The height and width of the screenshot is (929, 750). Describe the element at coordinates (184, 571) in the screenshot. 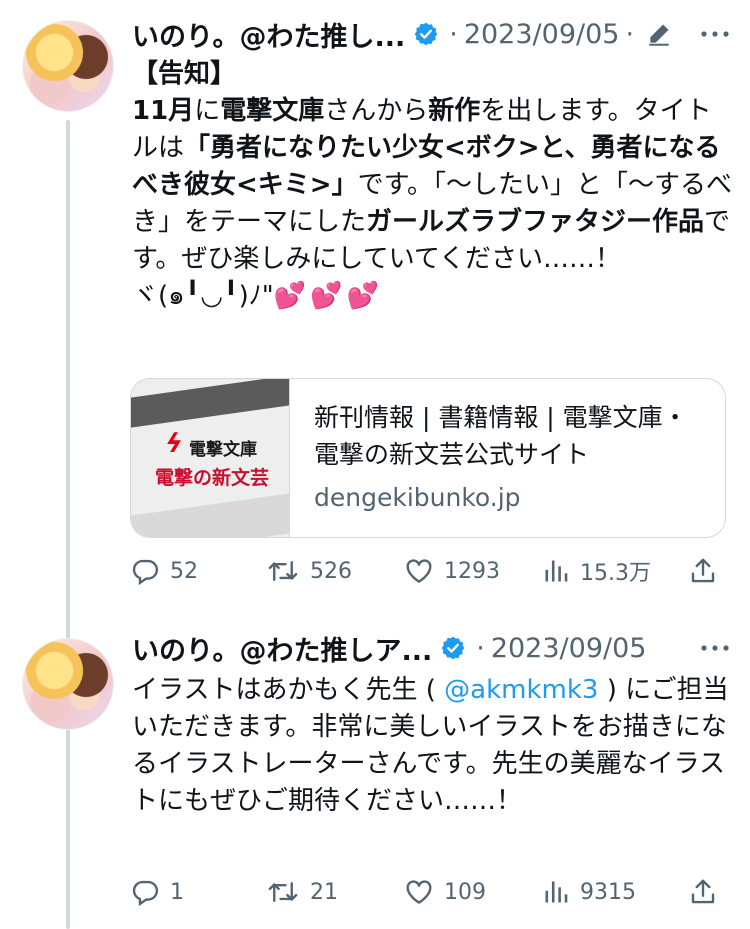

I see `reply-count: 52` at that location.